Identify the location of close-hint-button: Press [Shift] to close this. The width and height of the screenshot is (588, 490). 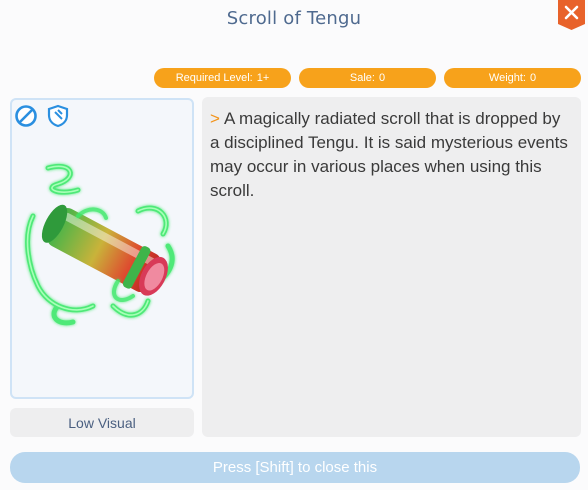
(295, 467).